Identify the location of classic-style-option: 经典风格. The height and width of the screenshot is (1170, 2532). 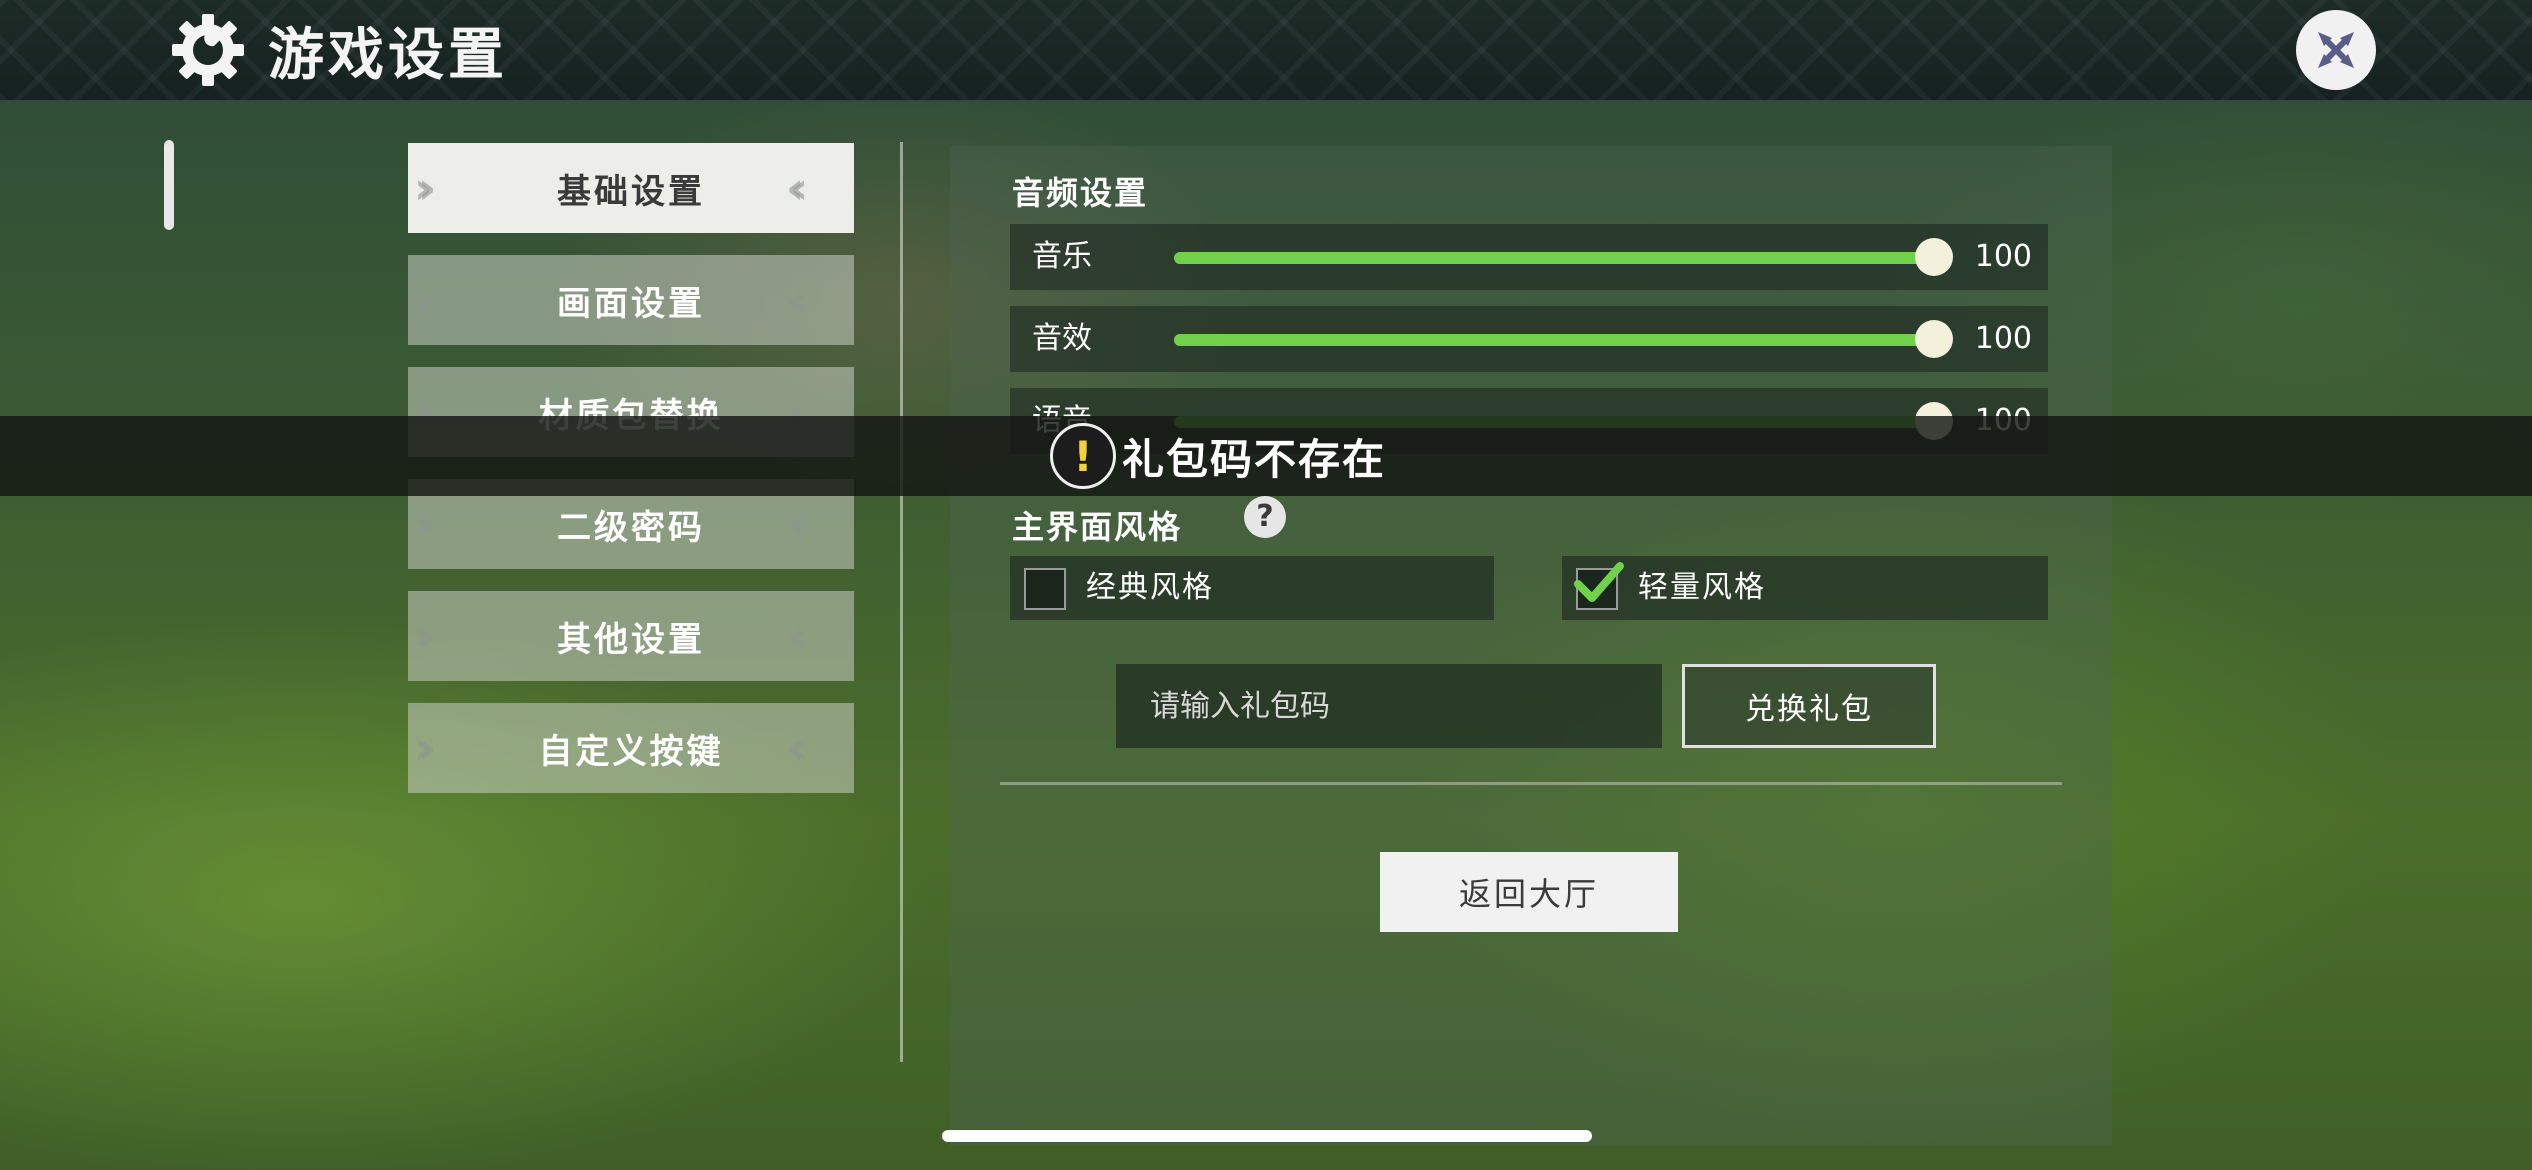
(1252, 588).